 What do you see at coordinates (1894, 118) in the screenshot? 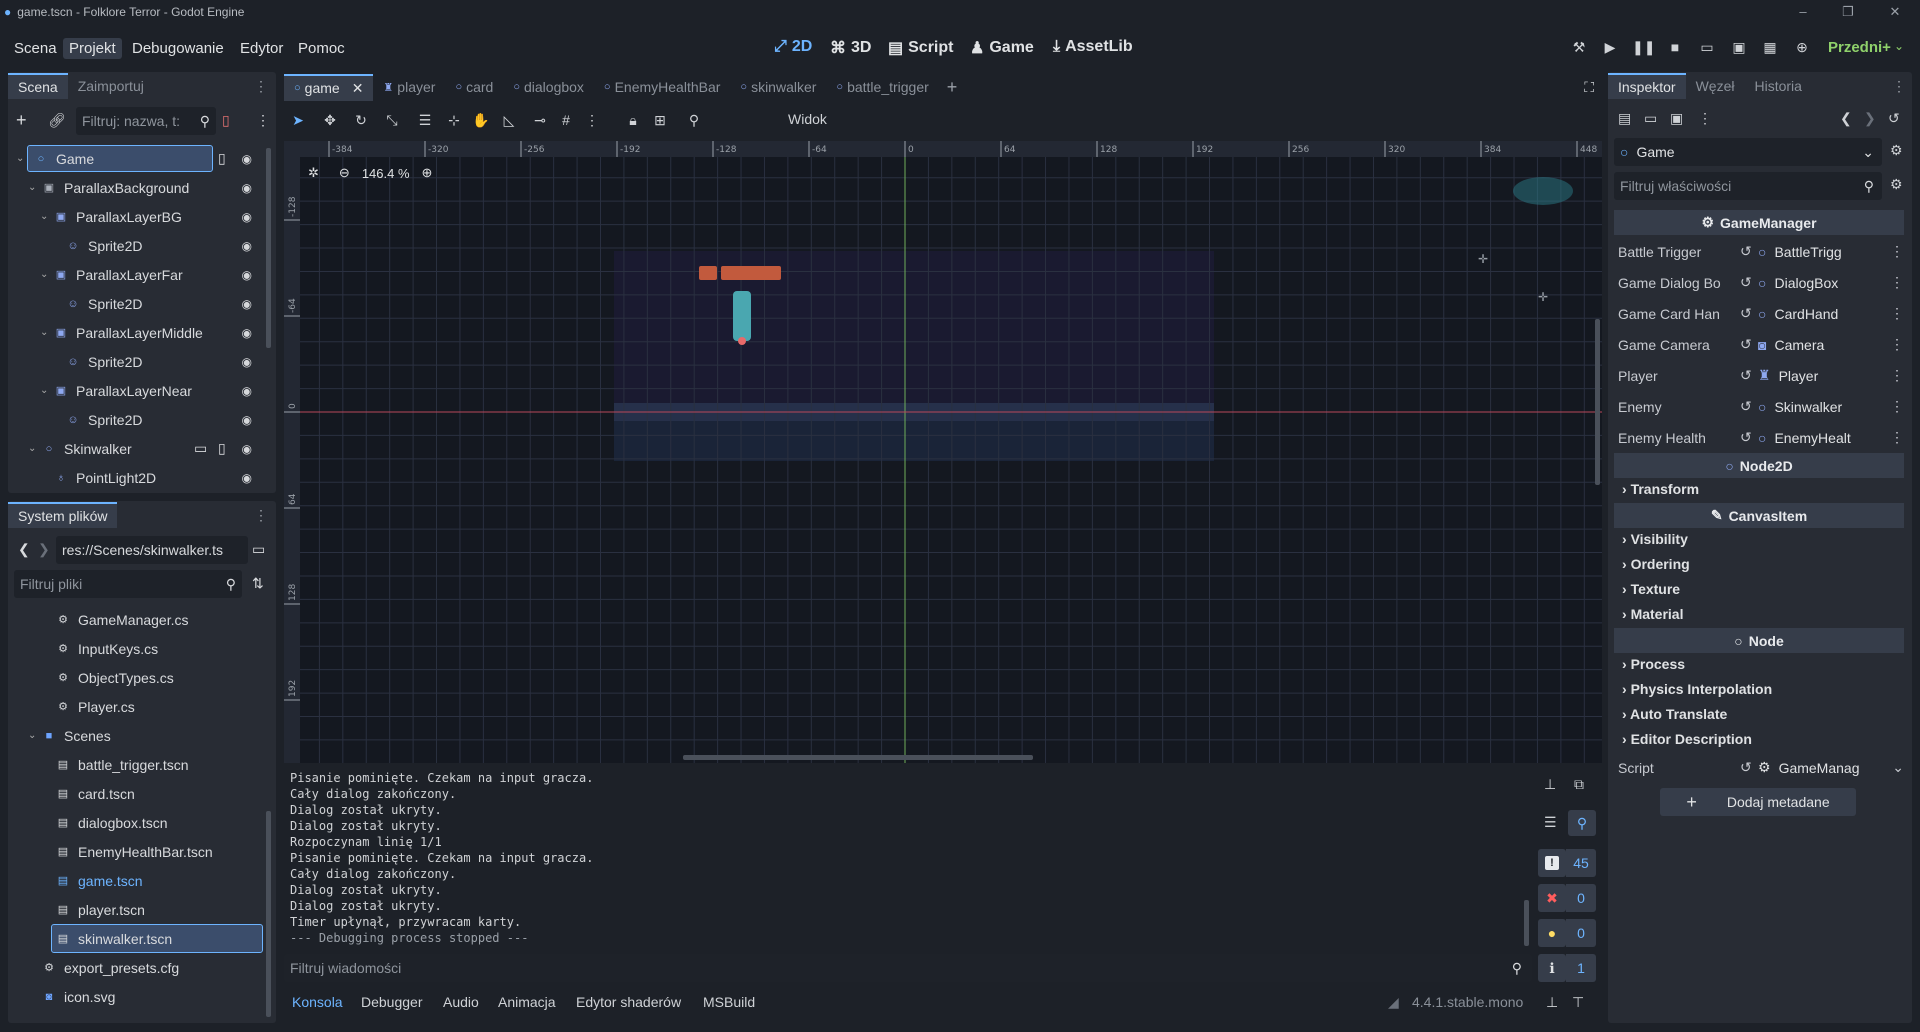
I see `recent-history-icon: ↺` at bounding box center [1894, 118].